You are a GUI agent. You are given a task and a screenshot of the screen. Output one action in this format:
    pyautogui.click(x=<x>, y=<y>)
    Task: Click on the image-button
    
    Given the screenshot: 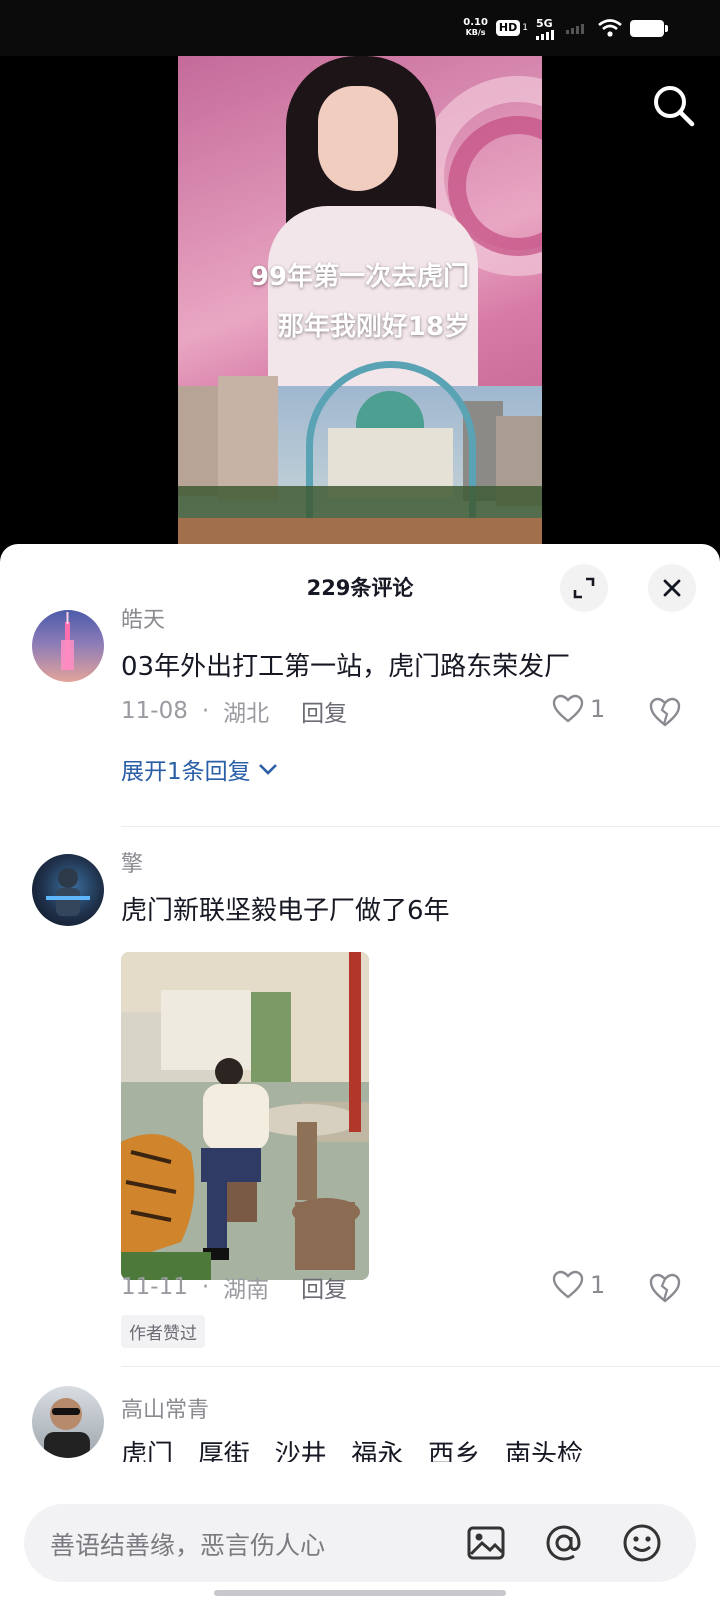 What is the action you would take?
    pyautogui.click(x=486, y=1543)
    